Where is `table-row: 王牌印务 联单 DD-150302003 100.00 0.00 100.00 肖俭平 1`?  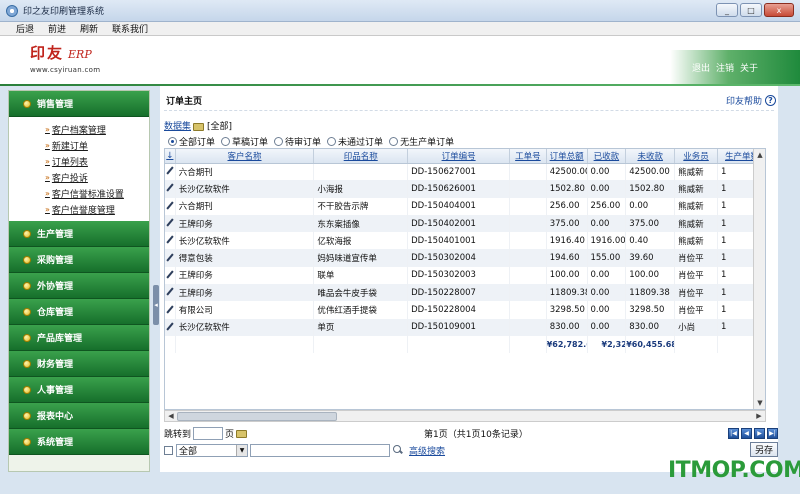 table-row: 王牌印务 联单 DD-150302003 100.00 0.00 100.00 肖俭平 1 is located at coordinates (465, 275).